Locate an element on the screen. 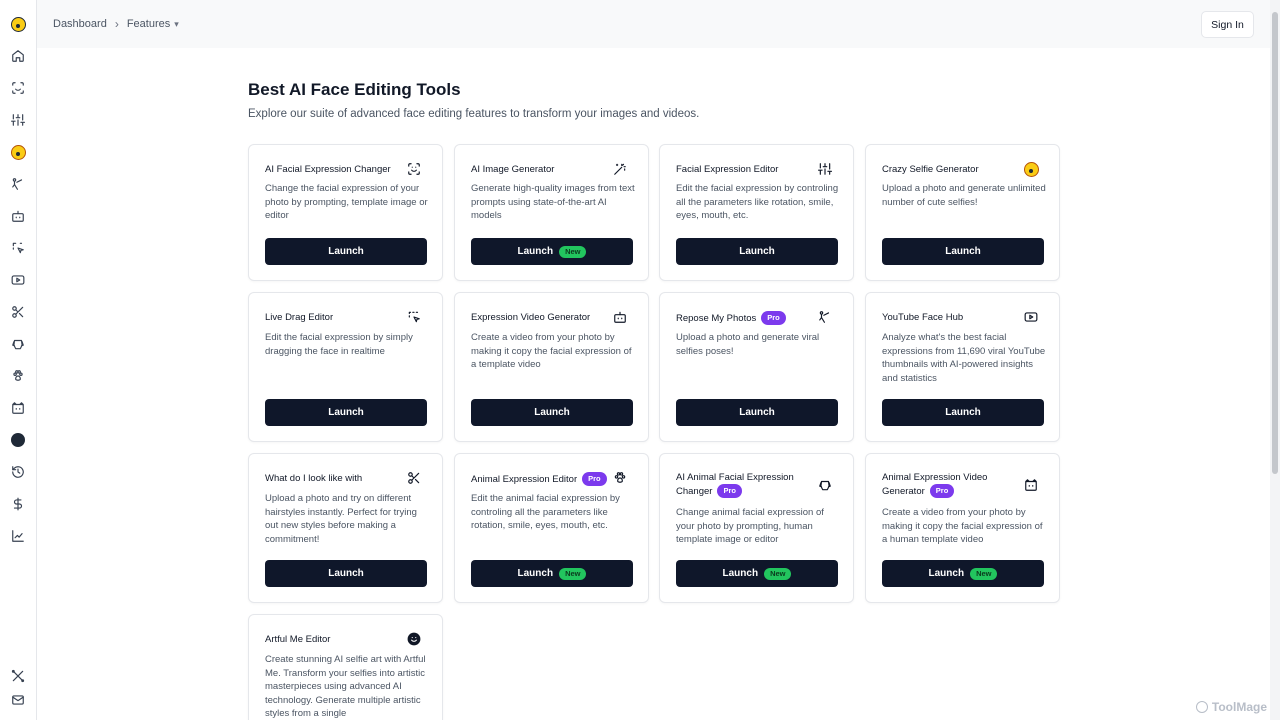  card-title: What do I look like with is located at coordinates (314, 478).